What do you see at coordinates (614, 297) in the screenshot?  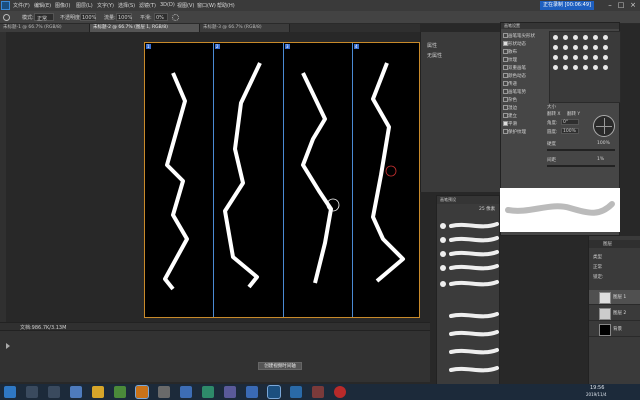 I see `layer-row: 图层 1` at bounding box center [614, 297].